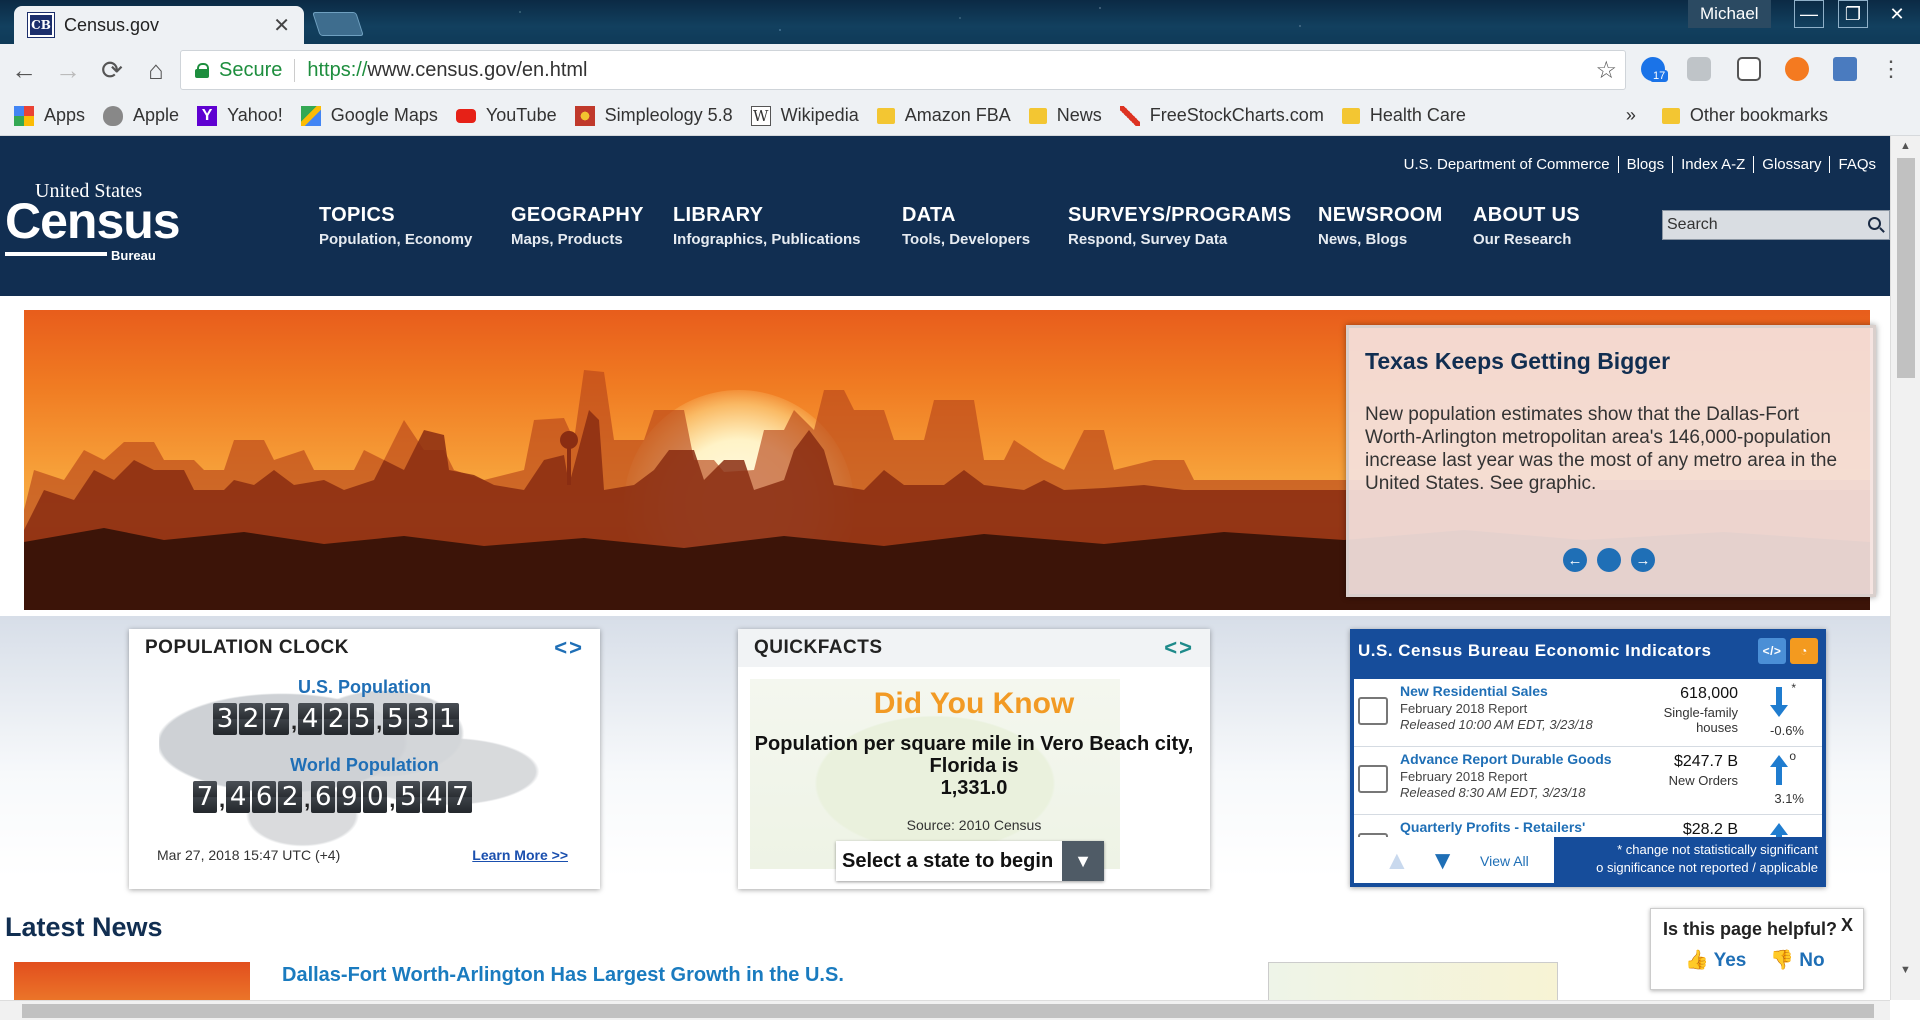 The image size is (1920, 1020). What do you see at coordinates (1744, 115) in the screenshot?
I see `other-bookmarks: Other bookmarks` at bounding box center [1744, 115].